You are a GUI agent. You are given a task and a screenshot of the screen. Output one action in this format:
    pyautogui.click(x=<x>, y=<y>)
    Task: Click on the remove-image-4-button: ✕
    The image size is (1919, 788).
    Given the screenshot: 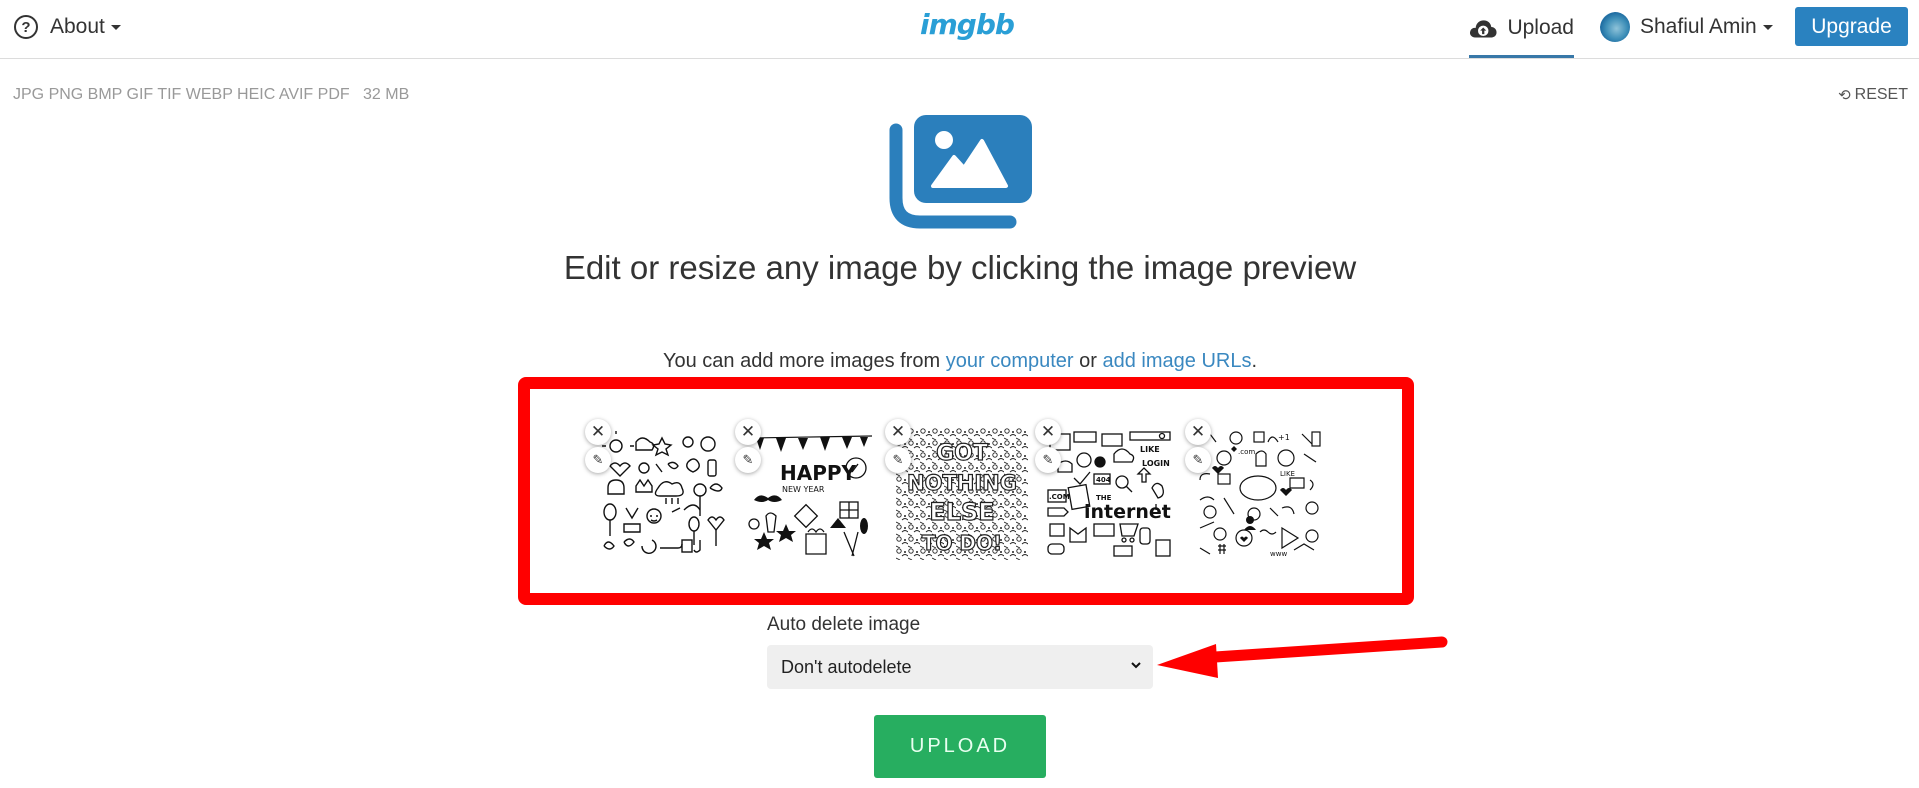 What is the action you would take?
    pyautogui.click(x=1048, y=432)
    